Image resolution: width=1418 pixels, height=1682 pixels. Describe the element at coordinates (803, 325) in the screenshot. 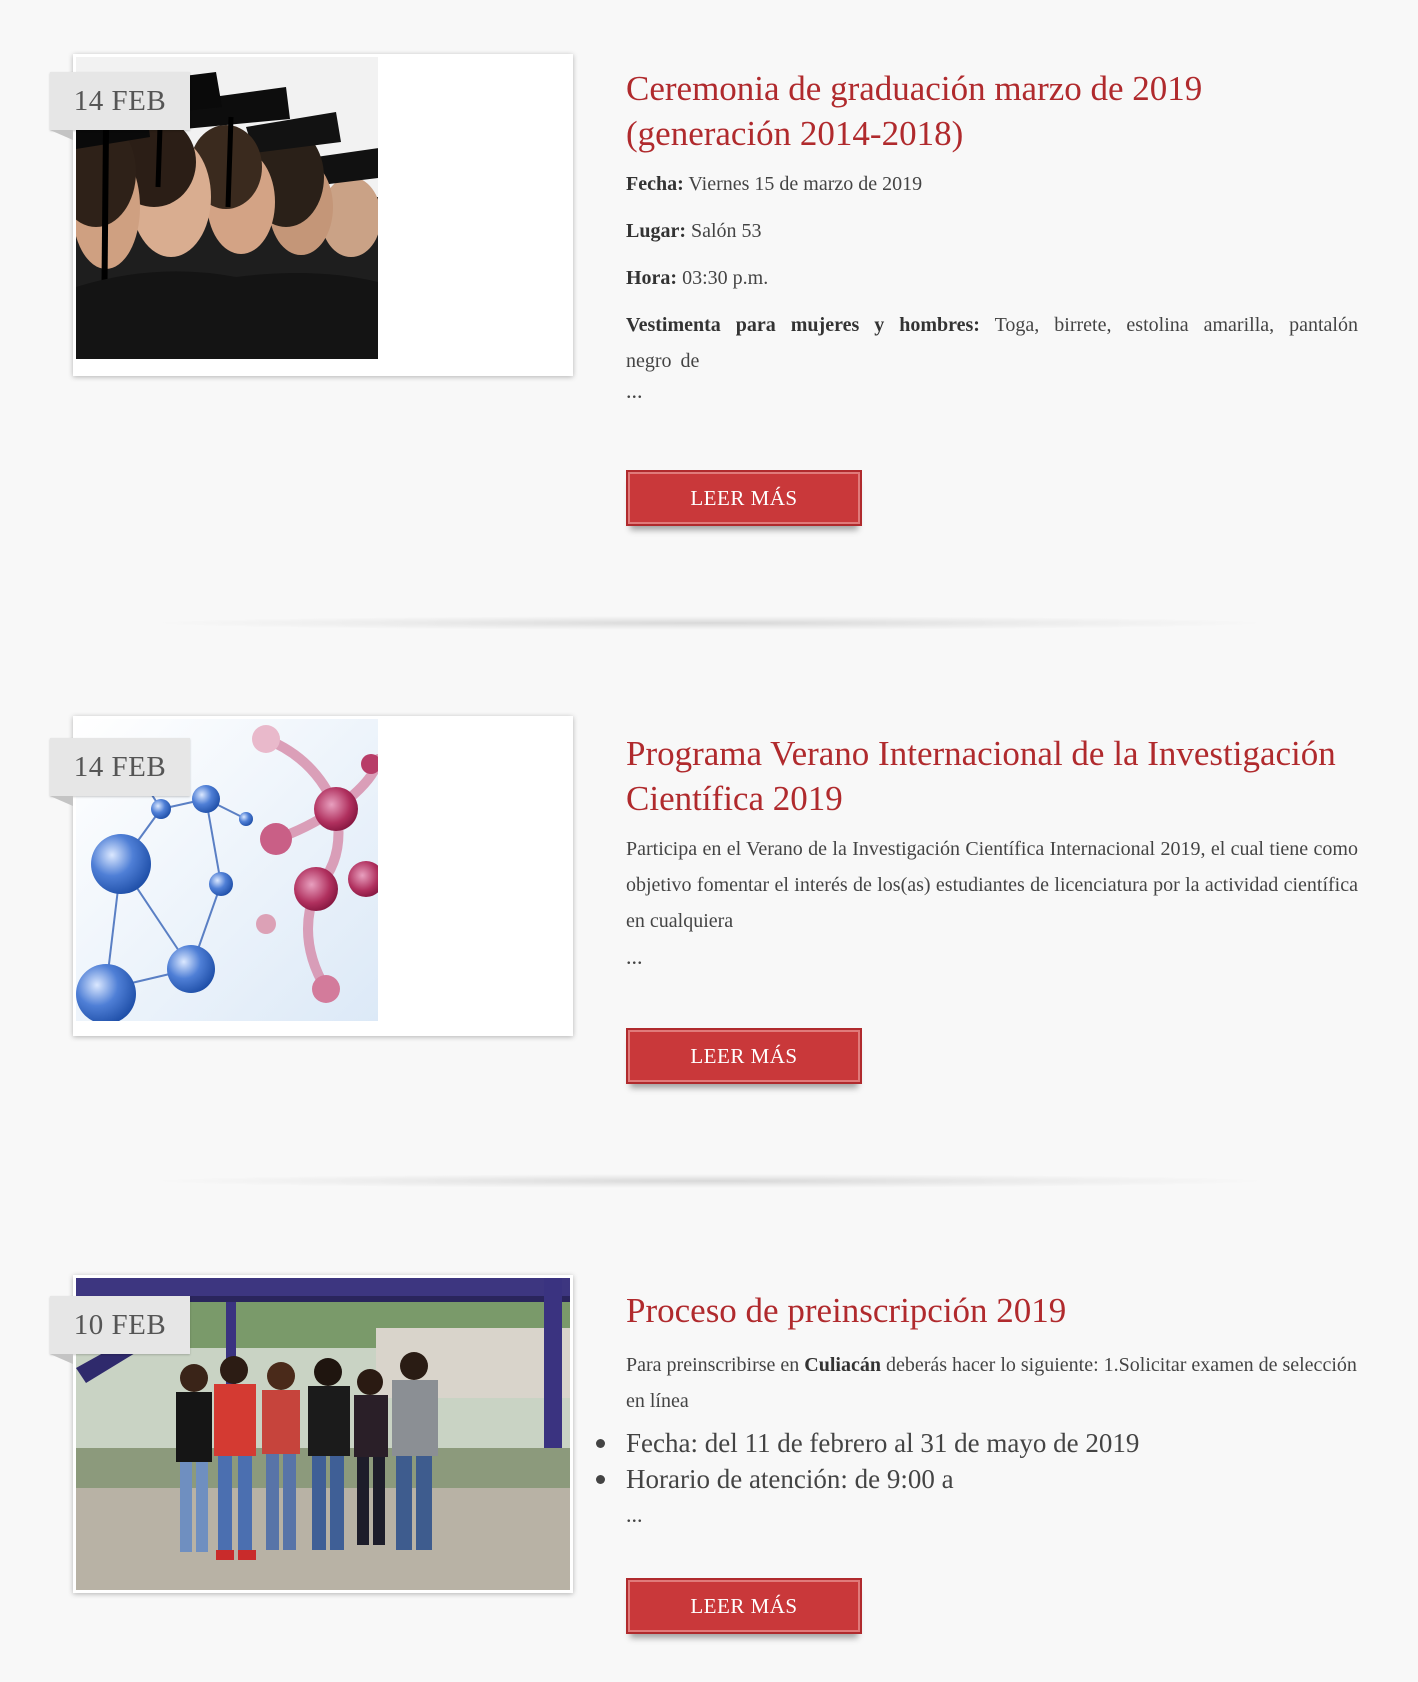

I see `field-label: Vestimenta para mujeres y hombres:` at that location.